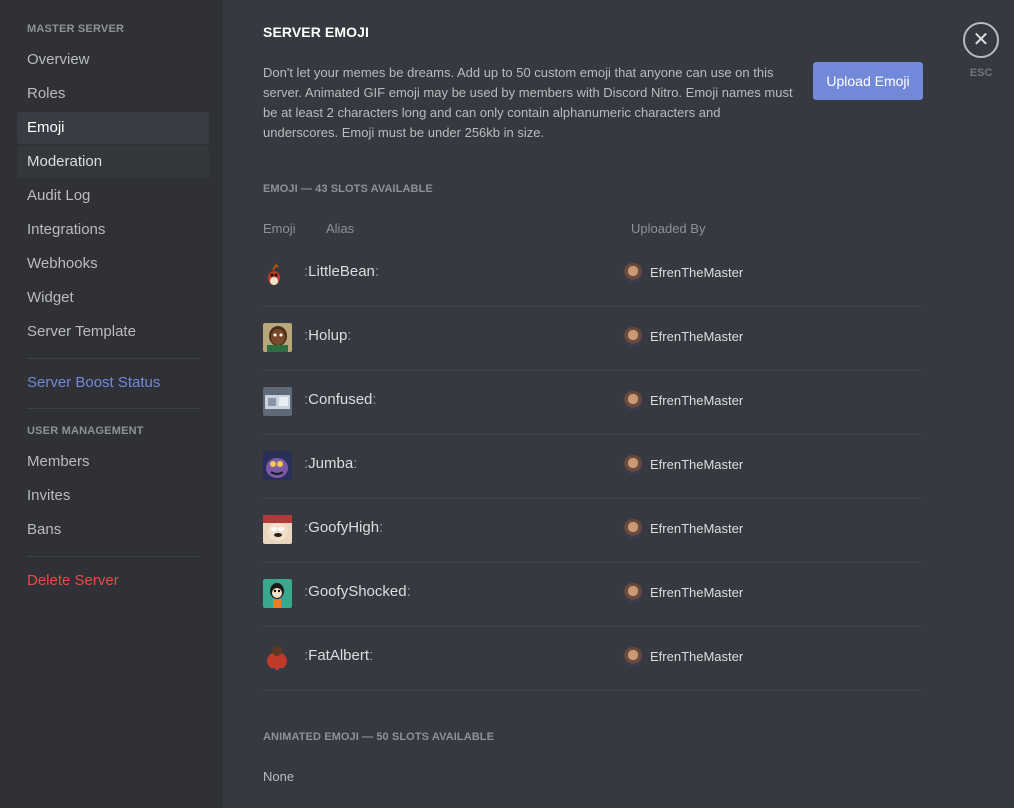 The height and width of the screenshot is (808, 1014). What do you see at coordinates (316, 32) in the screenshot?
I see `page-title: SERVER EMOJI` at bounding box center [316, 32].